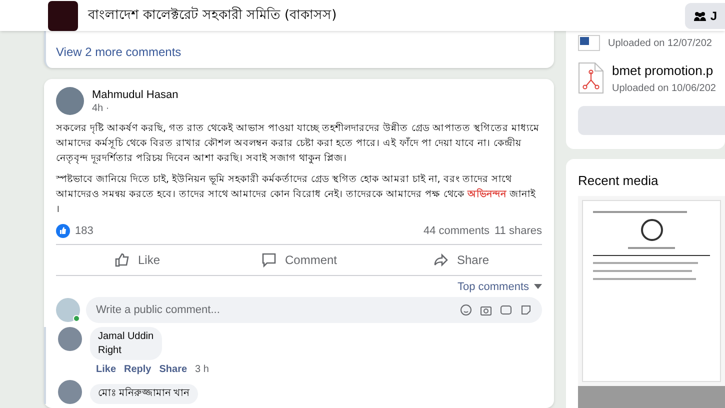  What do you see at coordinates (518, 231) in the screenshot?
I see `shares-count: 11 shares` at bounding box center [518, 231].